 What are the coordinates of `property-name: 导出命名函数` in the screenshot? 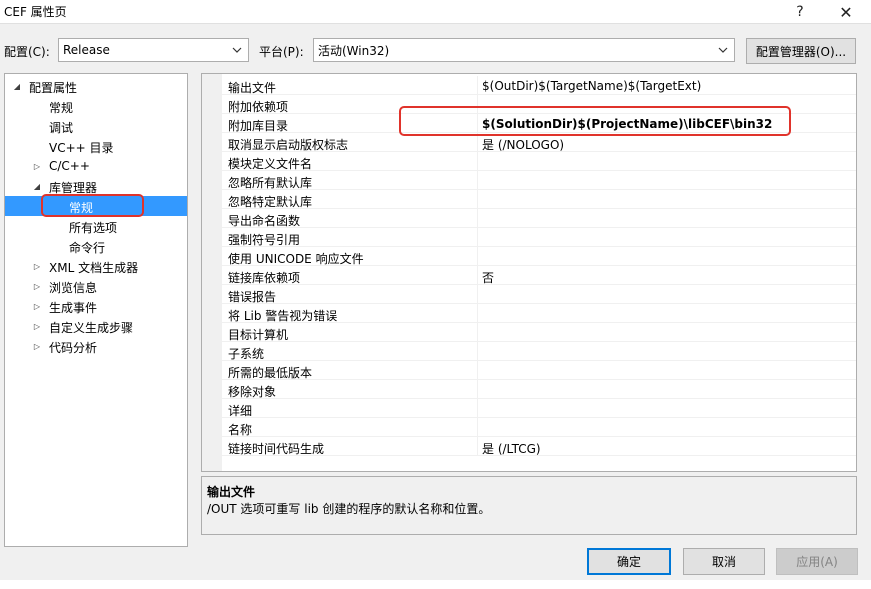 It's located at (264, 221).